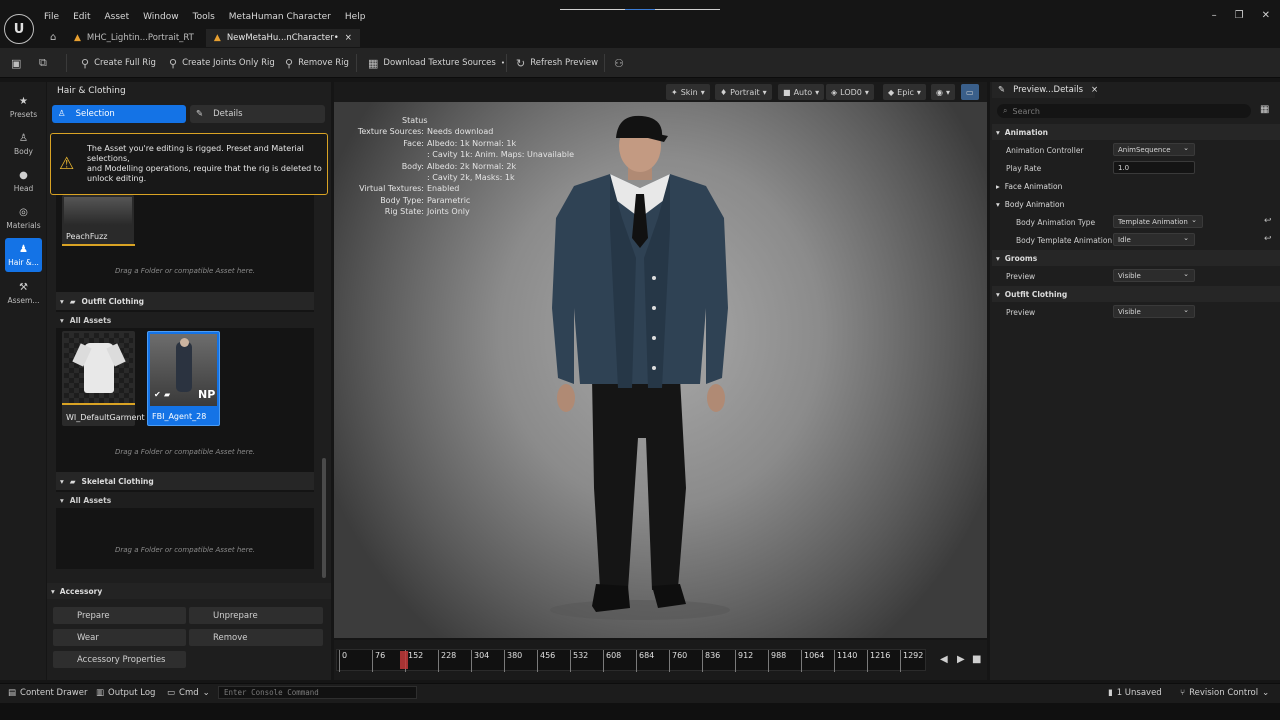 The image size is (1280, 720). Describe the element at coordinates (976, 659) in the screenshot. I see `stop-icon: ■` at that location.